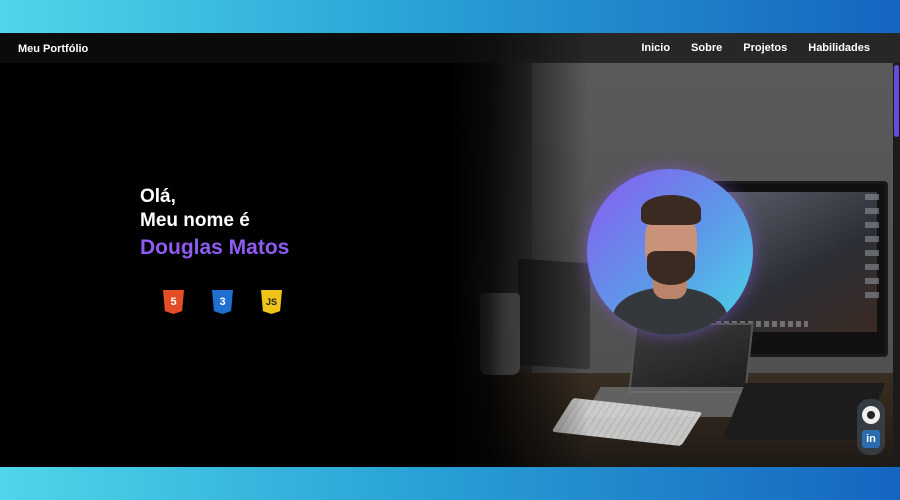 Image resolution: width=900 pixels, height=500 pixels. Describe the element at coordinates (871, 439) in the screenshot. I see `linkedin-icon: in` at that location.